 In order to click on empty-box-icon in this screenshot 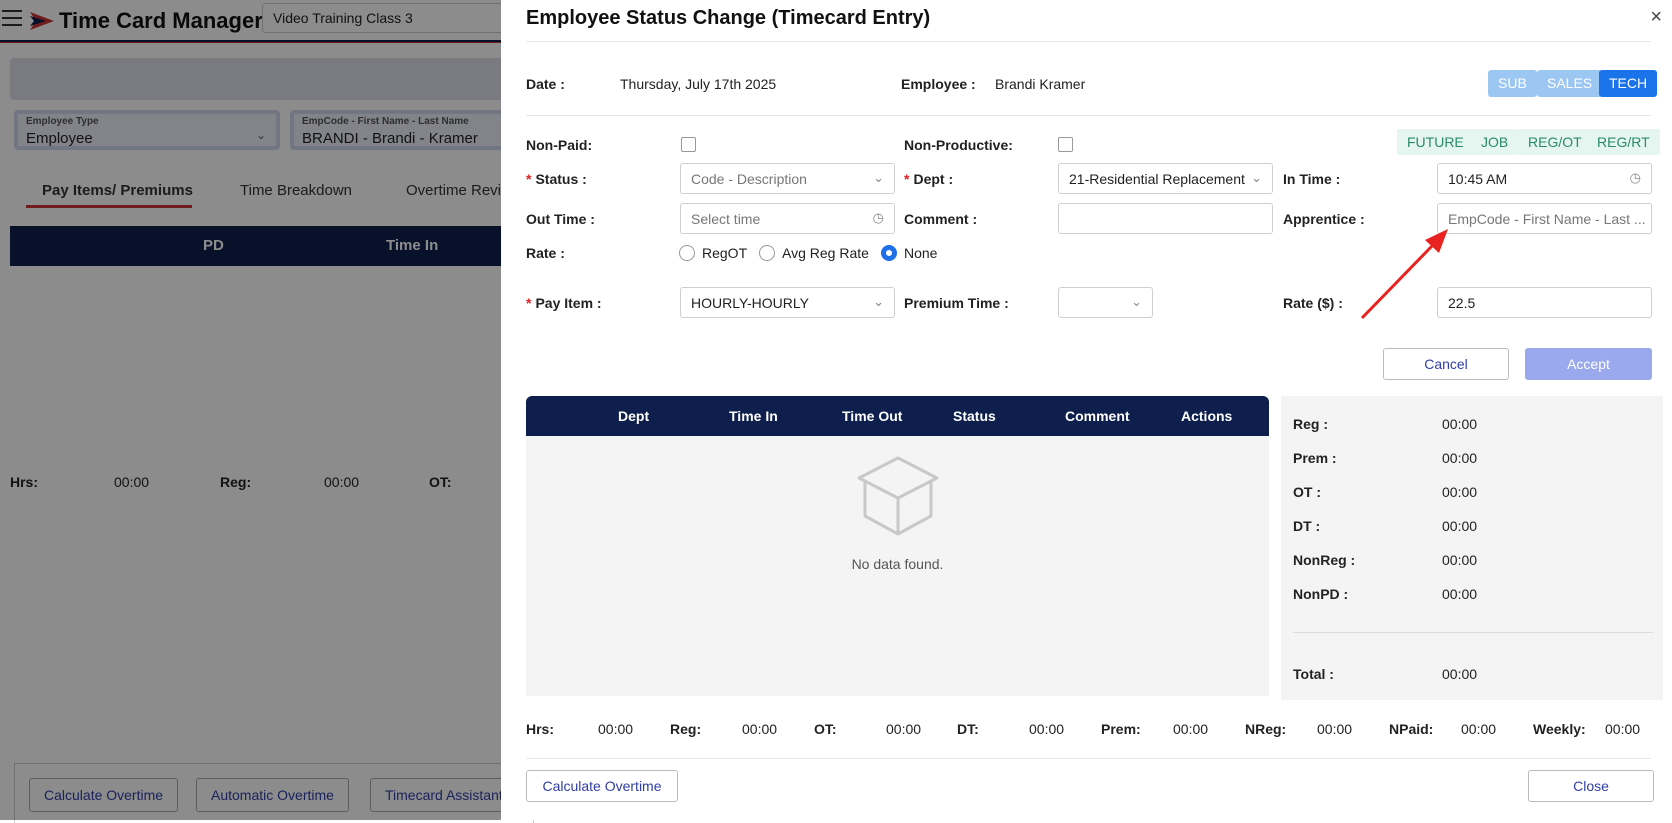, I will do `click(898, 496)`.